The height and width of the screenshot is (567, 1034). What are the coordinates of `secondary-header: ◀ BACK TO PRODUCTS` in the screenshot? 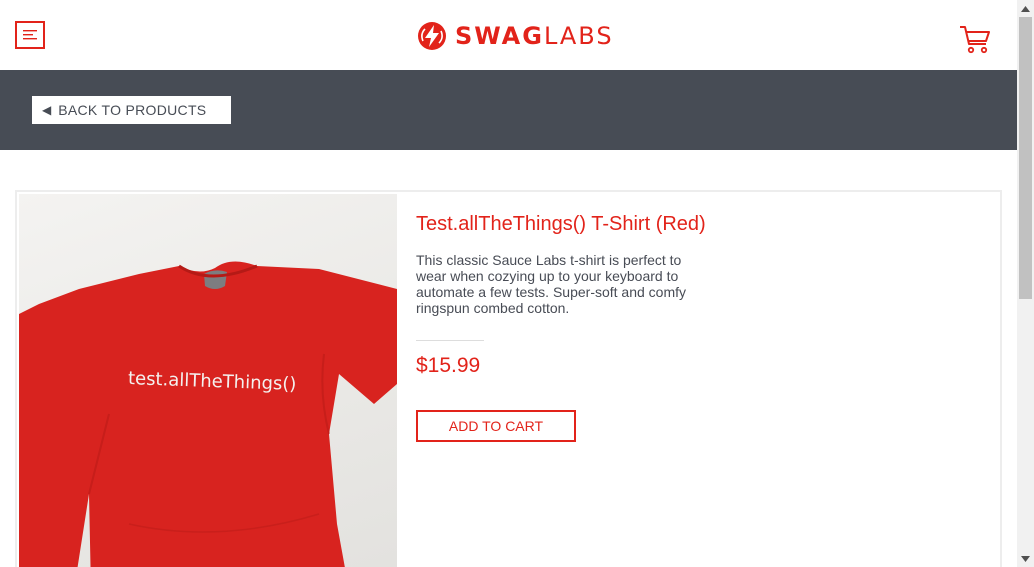 It's located at (508, 110).